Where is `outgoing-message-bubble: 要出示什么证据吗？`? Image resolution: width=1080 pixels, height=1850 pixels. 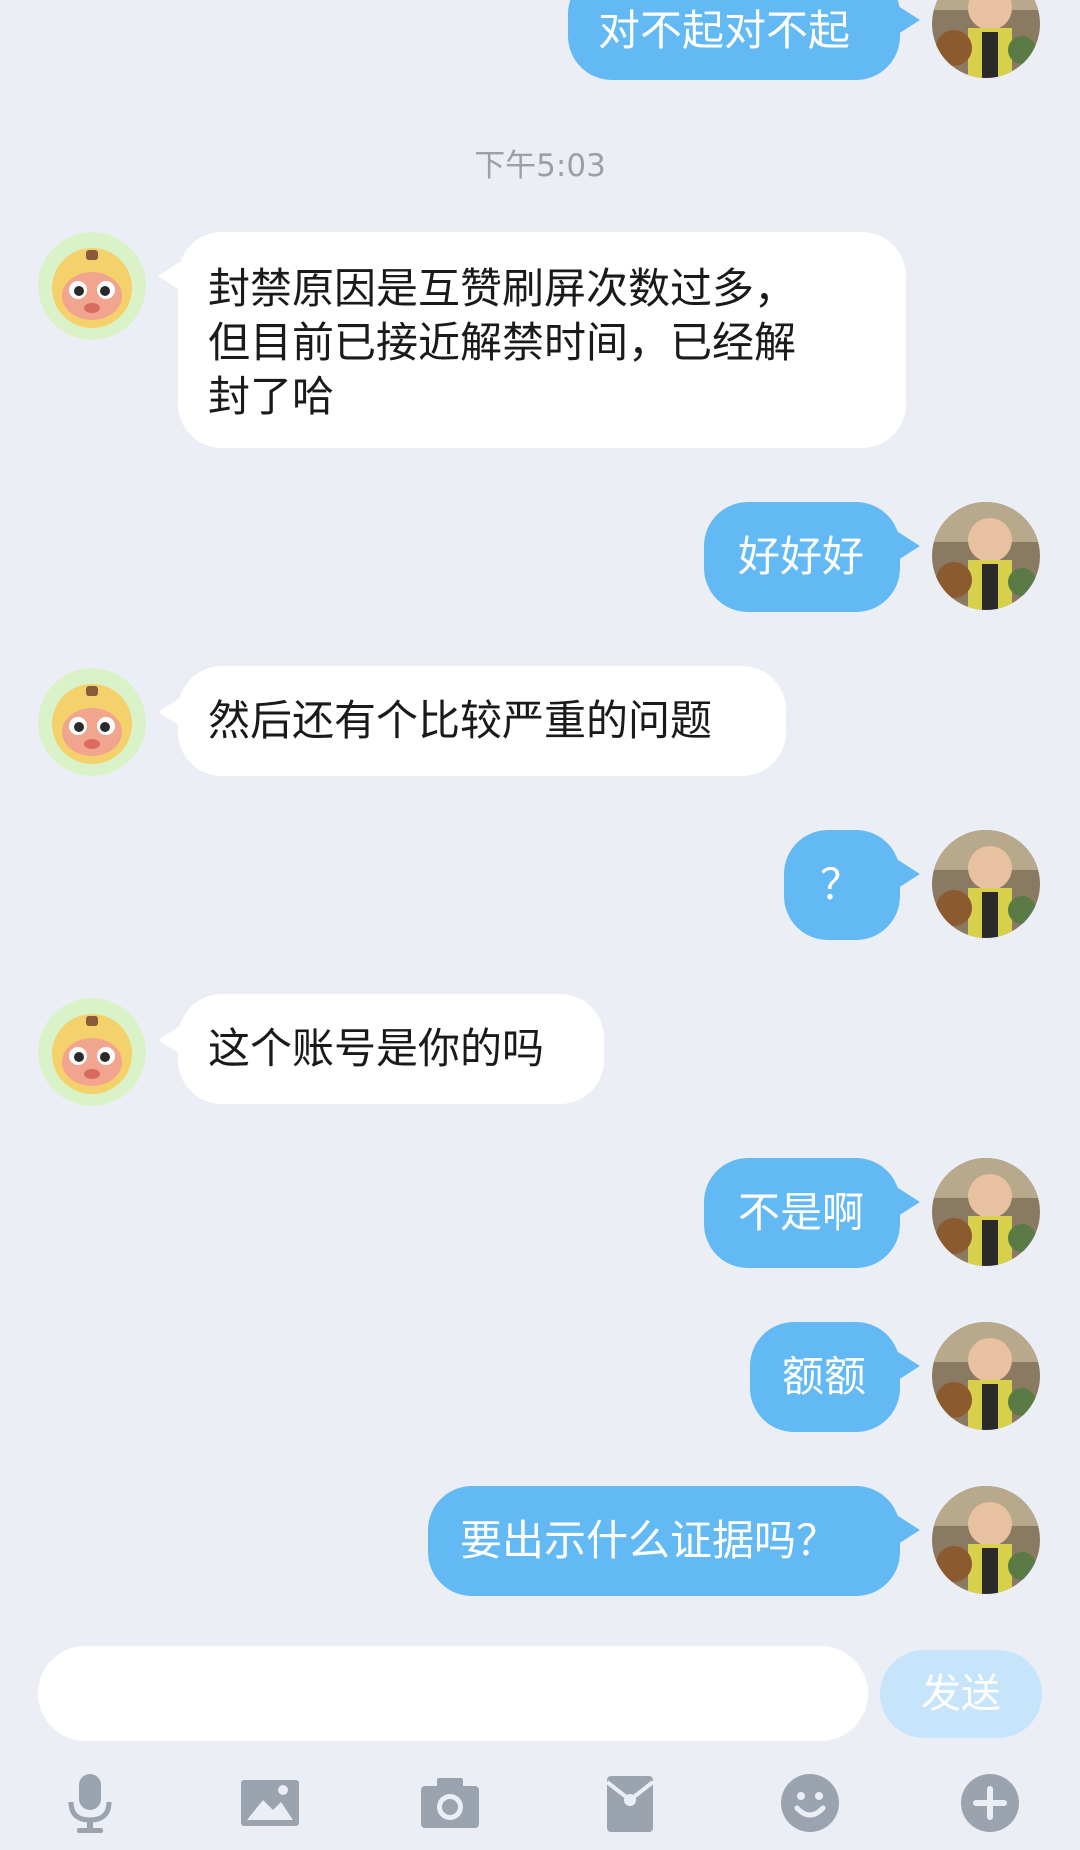 outgoing-message-bubble: 要出示什么证据吗？ is located at coordinates (664, 1541).